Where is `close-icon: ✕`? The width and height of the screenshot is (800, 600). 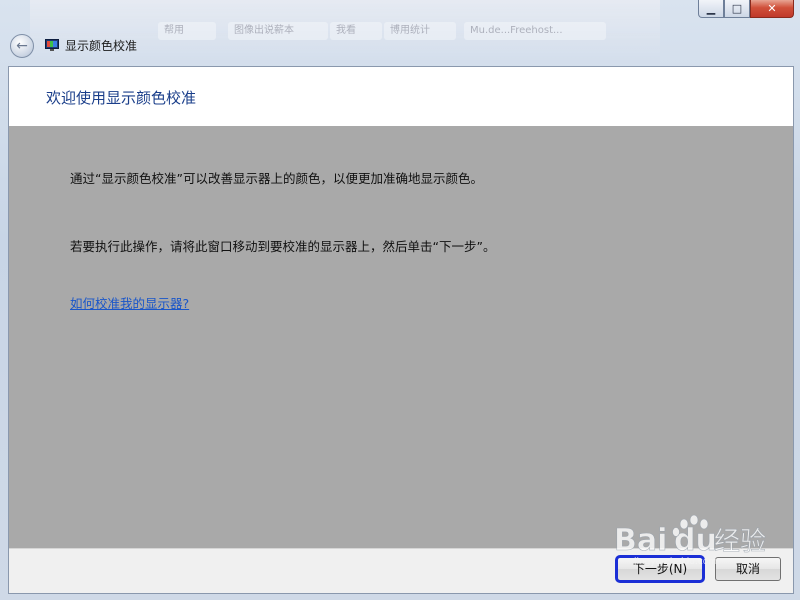 close-icon: ✕ is located at coordinates (772, 8).